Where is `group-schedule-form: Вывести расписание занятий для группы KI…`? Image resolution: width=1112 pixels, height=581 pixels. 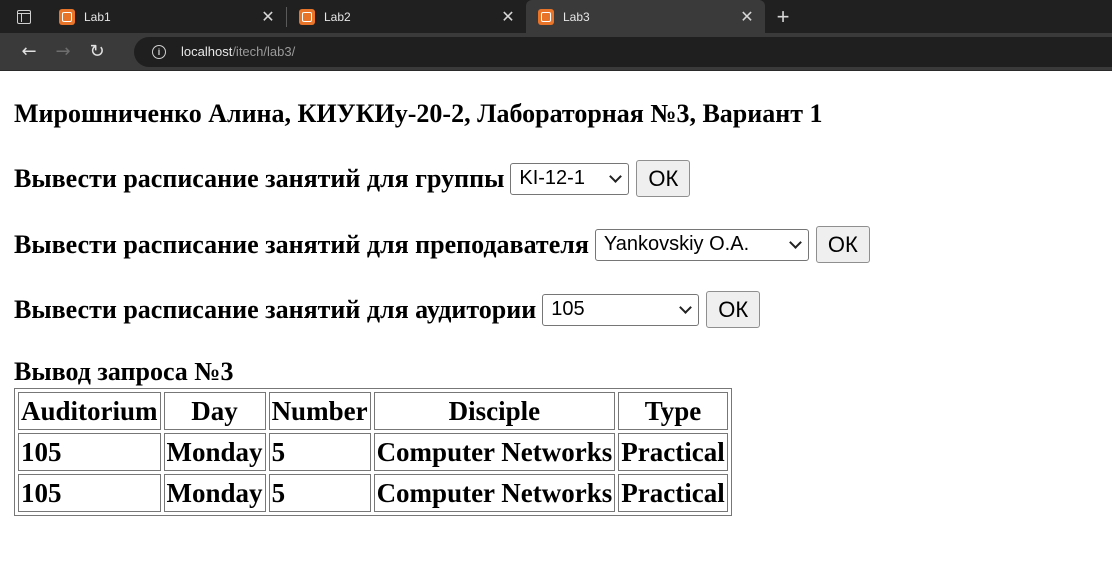
group-schedule-form: Вывести расписание занятий для группы KI… is located at coordinates (352, 178).